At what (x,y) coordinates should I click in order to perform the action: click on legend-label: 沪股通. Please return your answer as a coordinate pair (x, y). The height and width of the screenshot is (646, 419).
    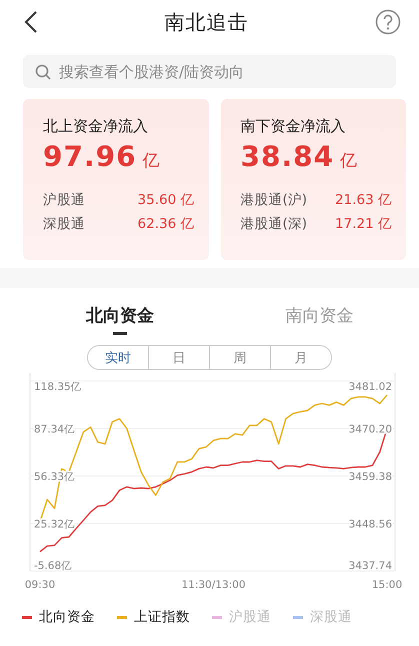
    Looking at the image, I should click on (250, 617).